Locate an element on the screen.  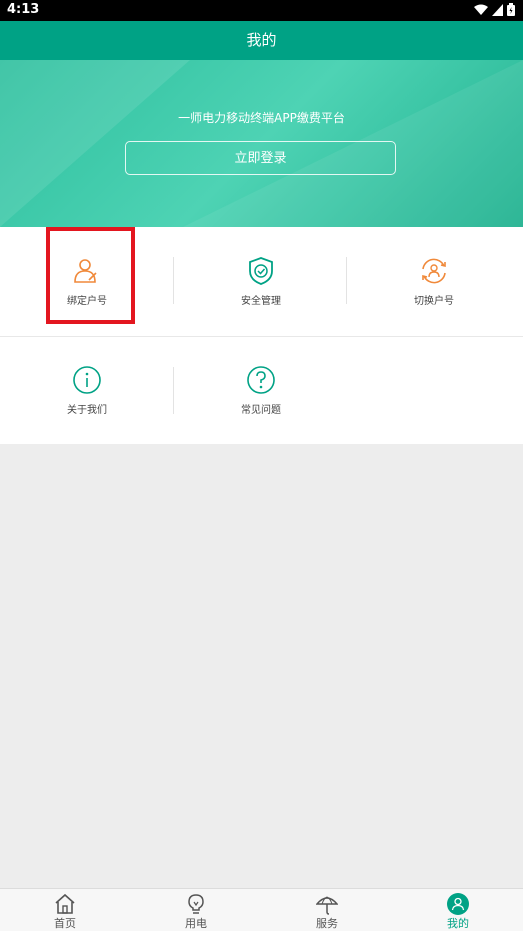
switch-account-label: 切换户号 is located at coordinates (434, 301).